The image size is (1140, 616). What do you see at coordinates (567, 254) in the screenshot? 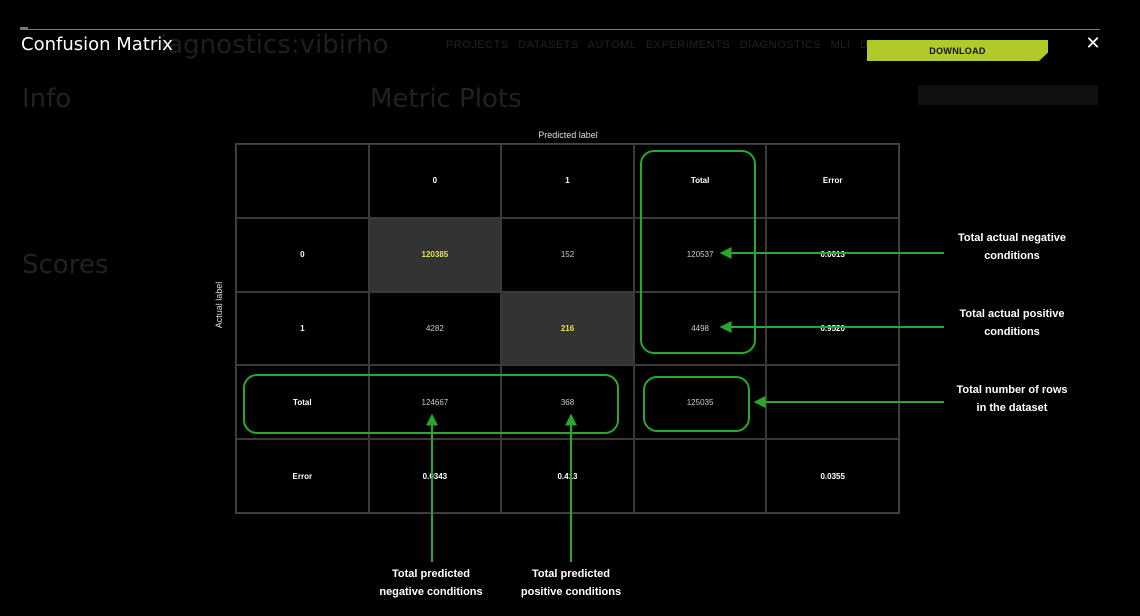
I see `matrix-cell: 152` at bounding box center [567, 254].